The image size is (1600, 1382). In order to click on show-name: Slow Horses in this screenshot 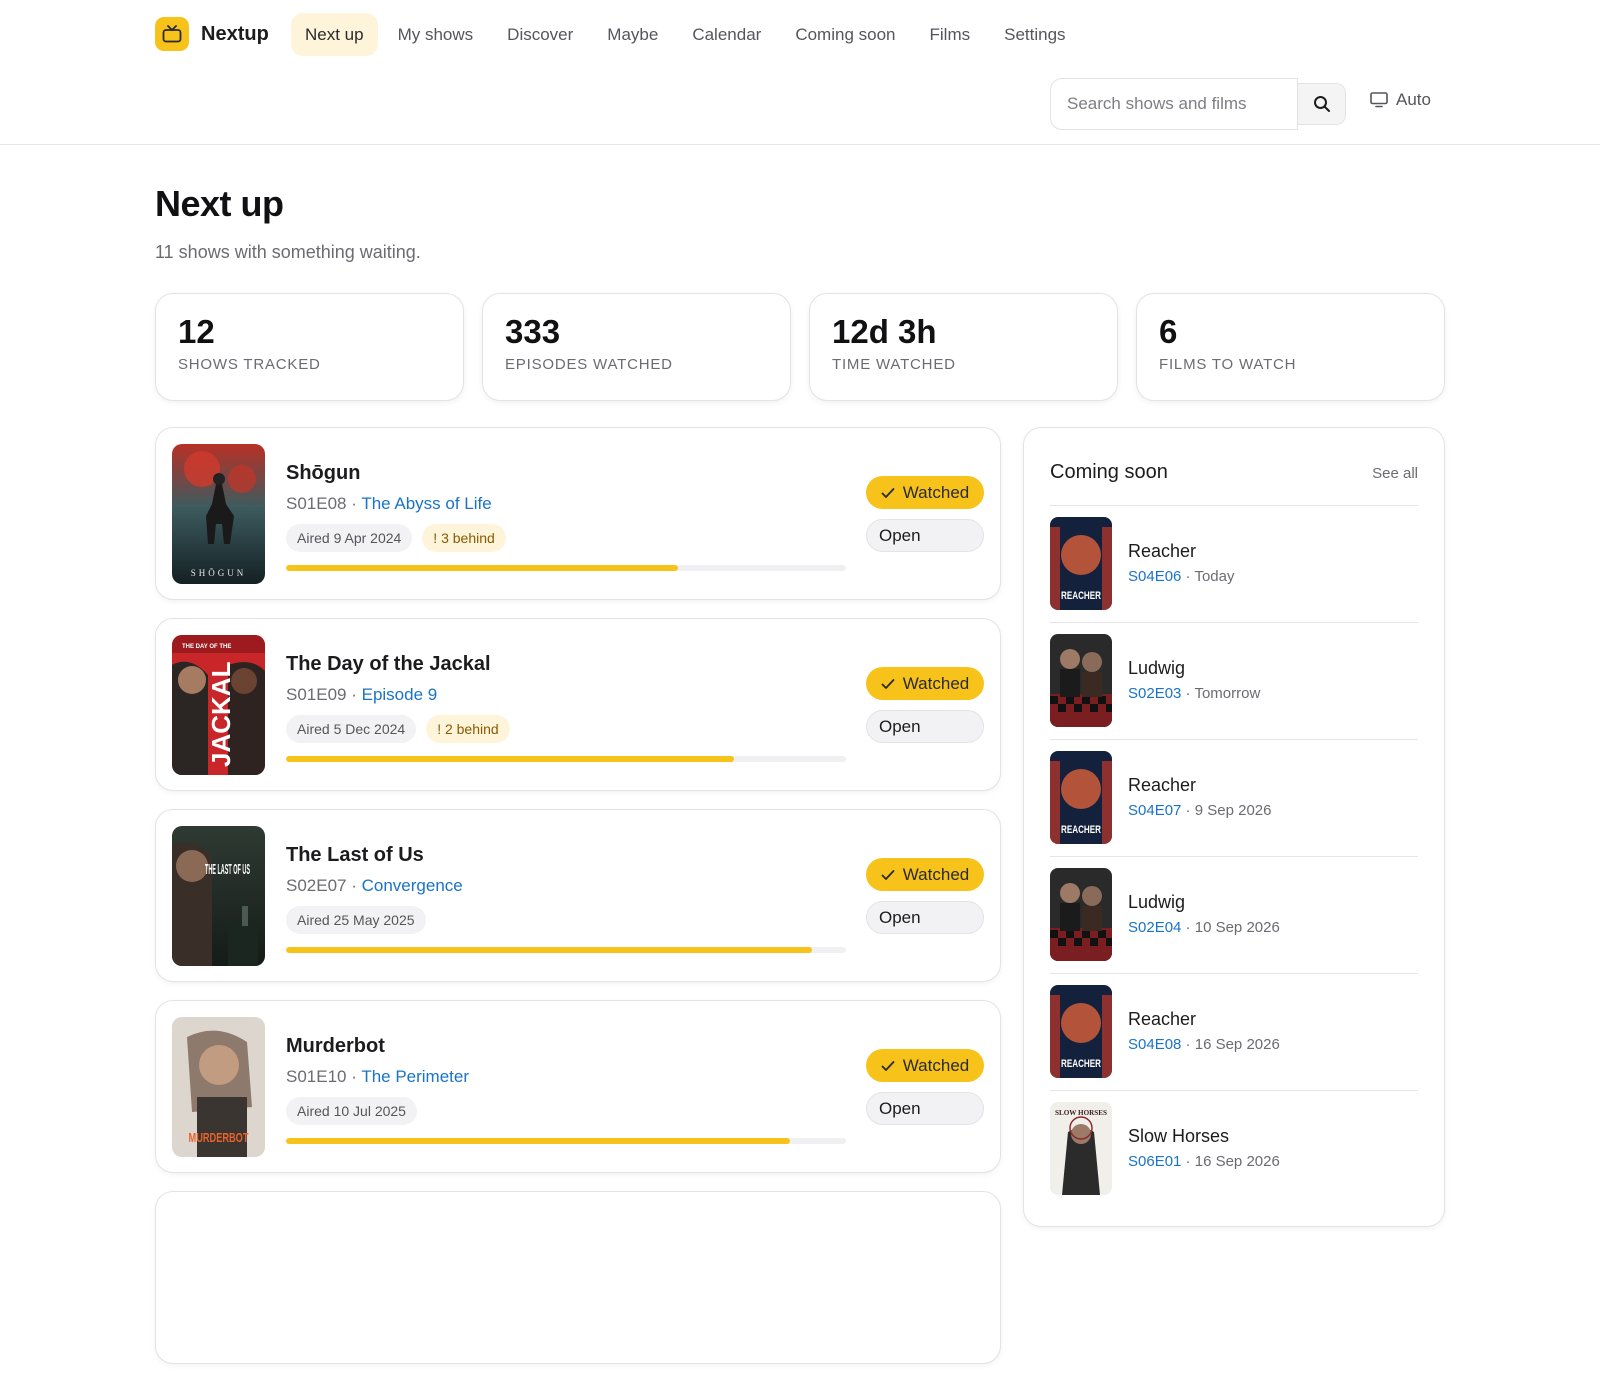, I will do `click(1179, 1136)`.